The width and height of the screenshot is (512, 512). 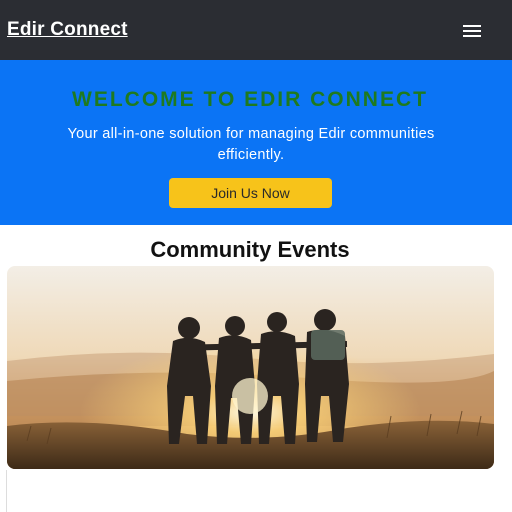 What do you see at coordinates (256, 30) in the screenshot?
I see `navbar: Edir Connect` at bounding box center [256, 30].